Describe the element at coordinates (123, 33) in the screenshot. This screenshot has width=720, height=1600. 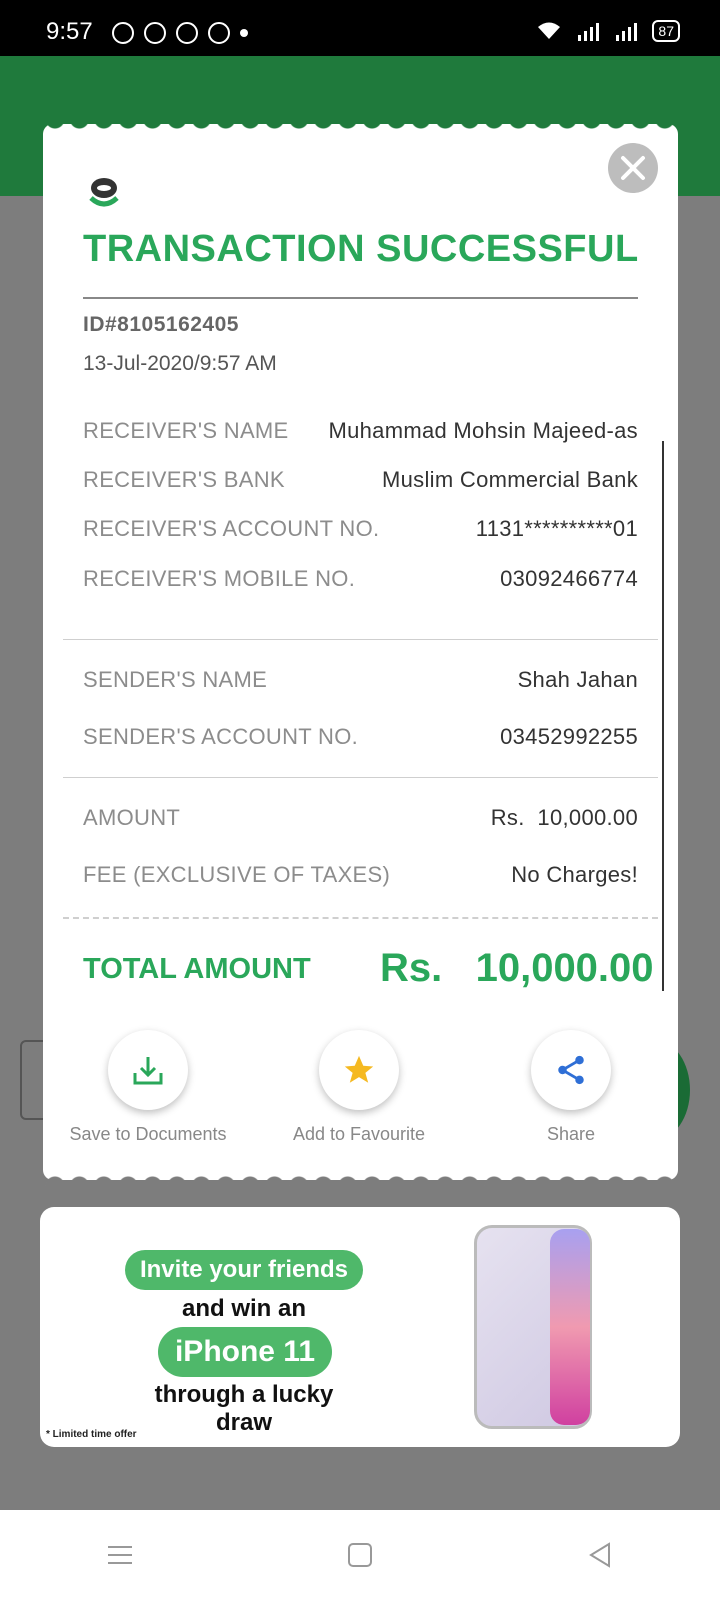
I see `whatsapp-icon` at that location.